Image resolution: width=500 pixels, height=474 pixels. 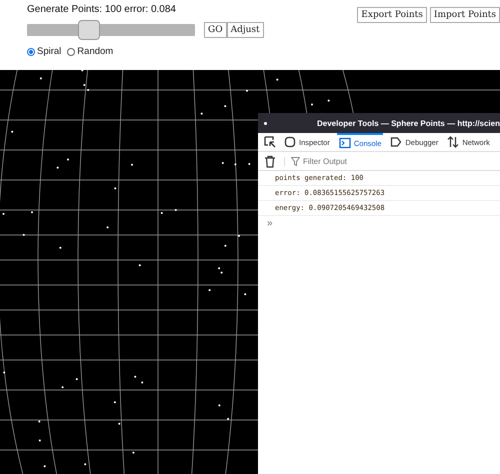 What do you see at coordinates (465, 15) in the screenshot?
I see `export-button: Import Points` at bounding box center [465, 15].